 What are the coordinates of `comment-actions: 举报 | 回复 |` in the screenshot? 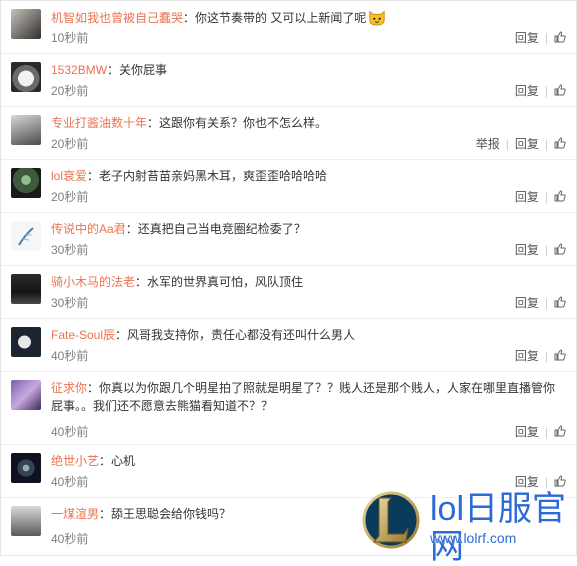 It's located at (521, 143).